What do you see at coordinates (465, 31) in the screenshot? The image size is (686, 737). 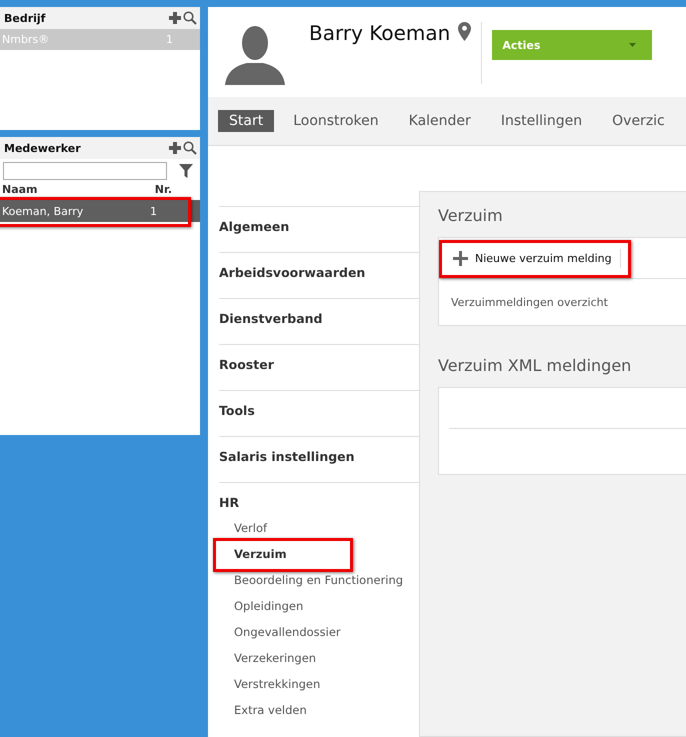 I see `location-pin-icon` at bounding box center [465, 31].